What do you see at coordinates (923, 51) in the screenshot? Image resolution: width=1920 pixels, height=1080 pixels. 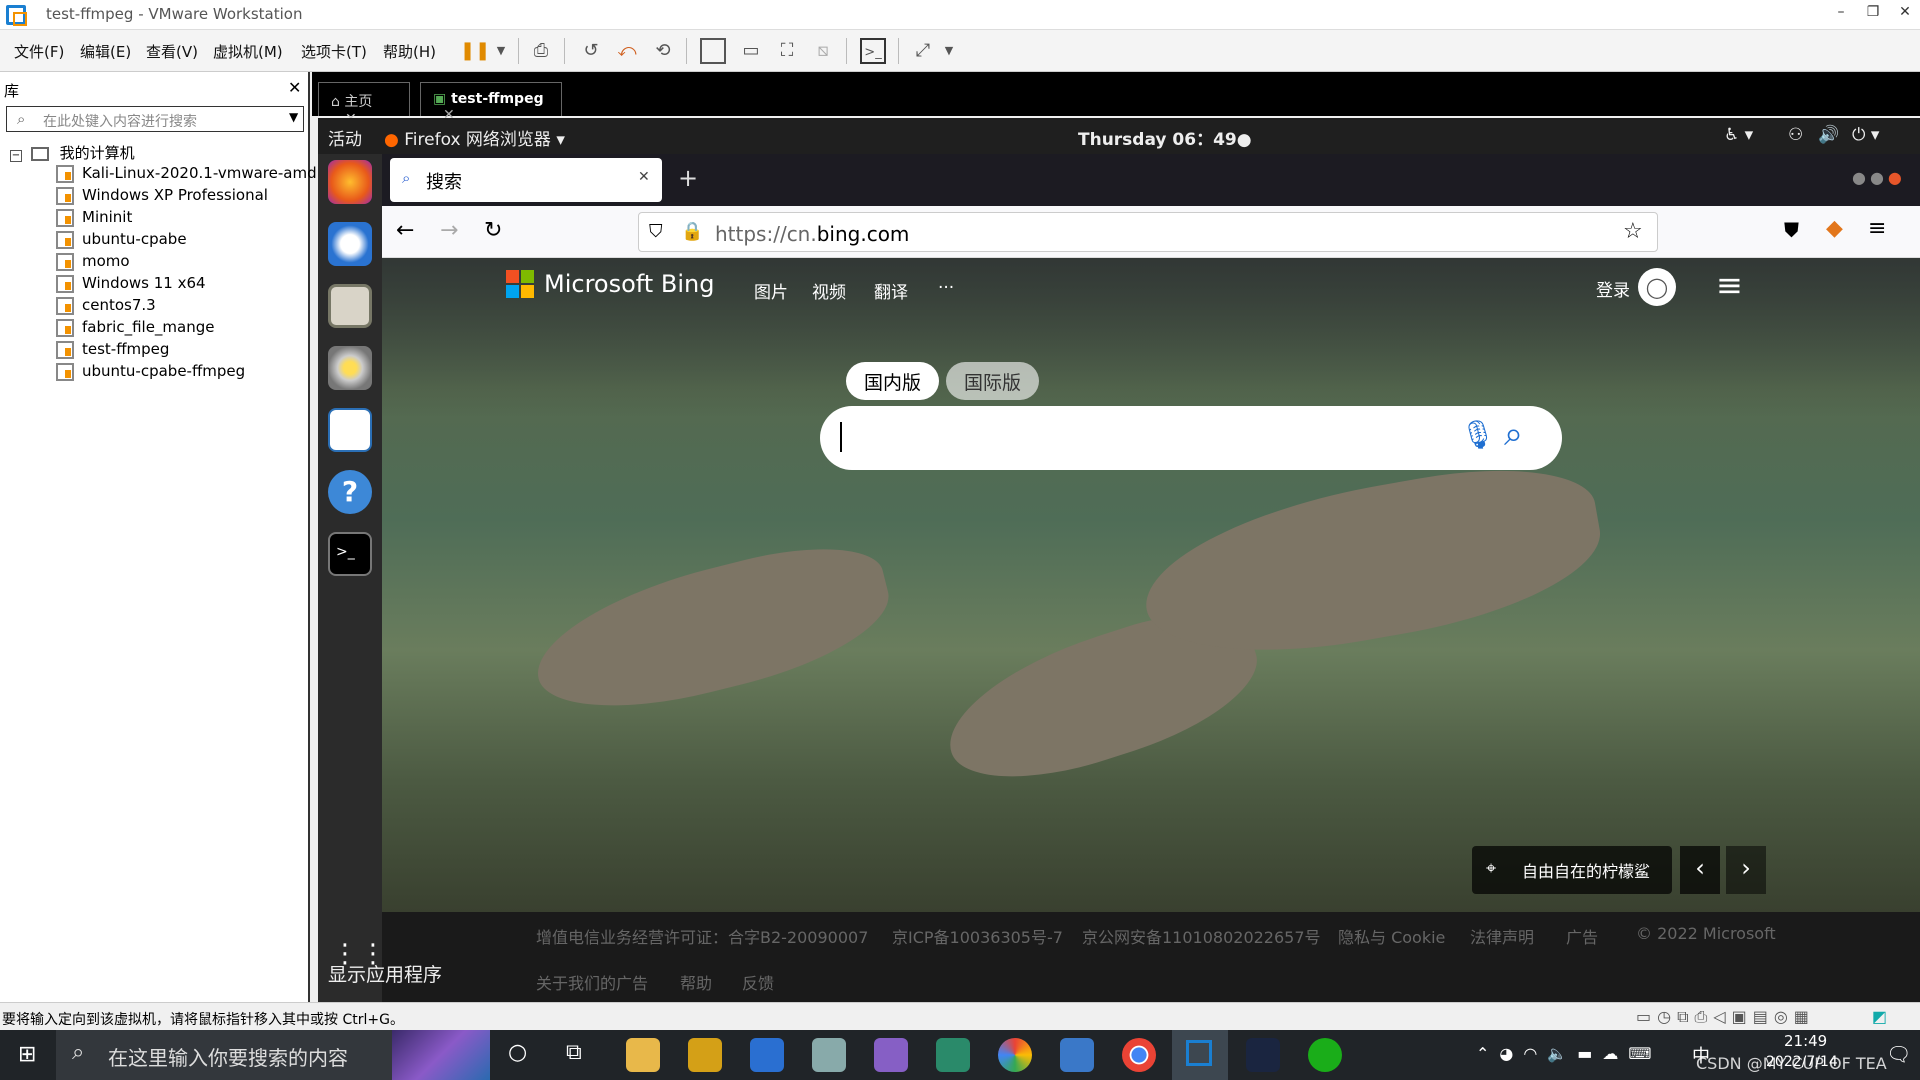 I see `stretch-icon: ⤢` at bounding box center [923, 51].